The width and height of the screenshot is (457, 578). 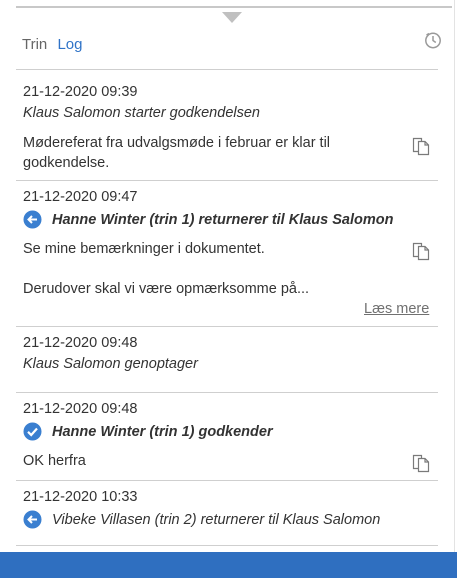 What do you see at coordinates (80, 197) in the screenshot?
I see `entry-timestamp: 21-12-2020 09:47` at bounding box center [80, 197].